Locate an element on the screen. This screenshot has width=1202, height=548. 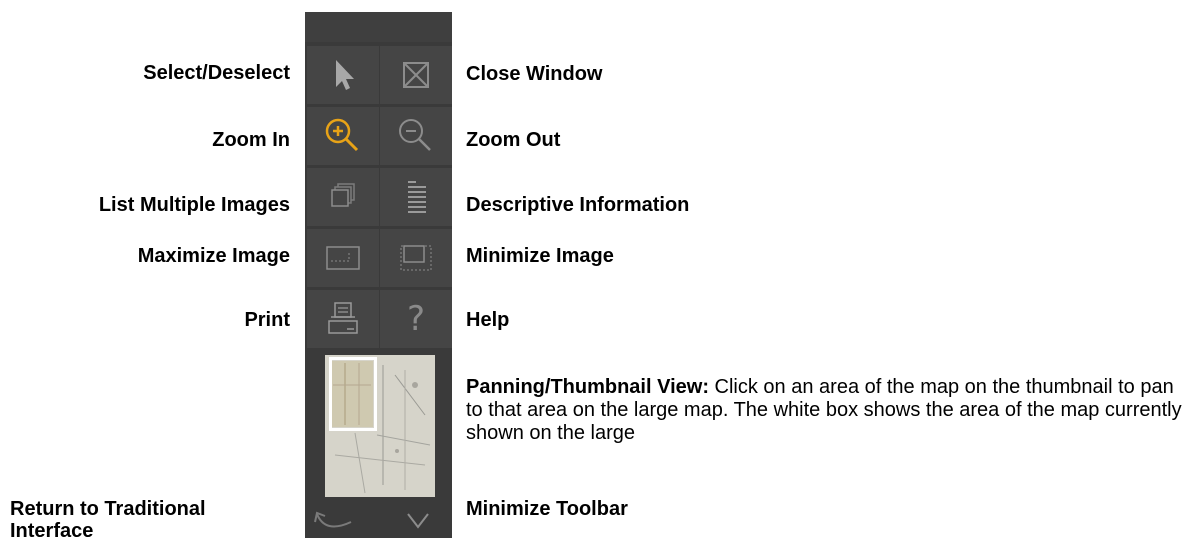
panning-thumbnail-view is located at coordinates (380, 426).